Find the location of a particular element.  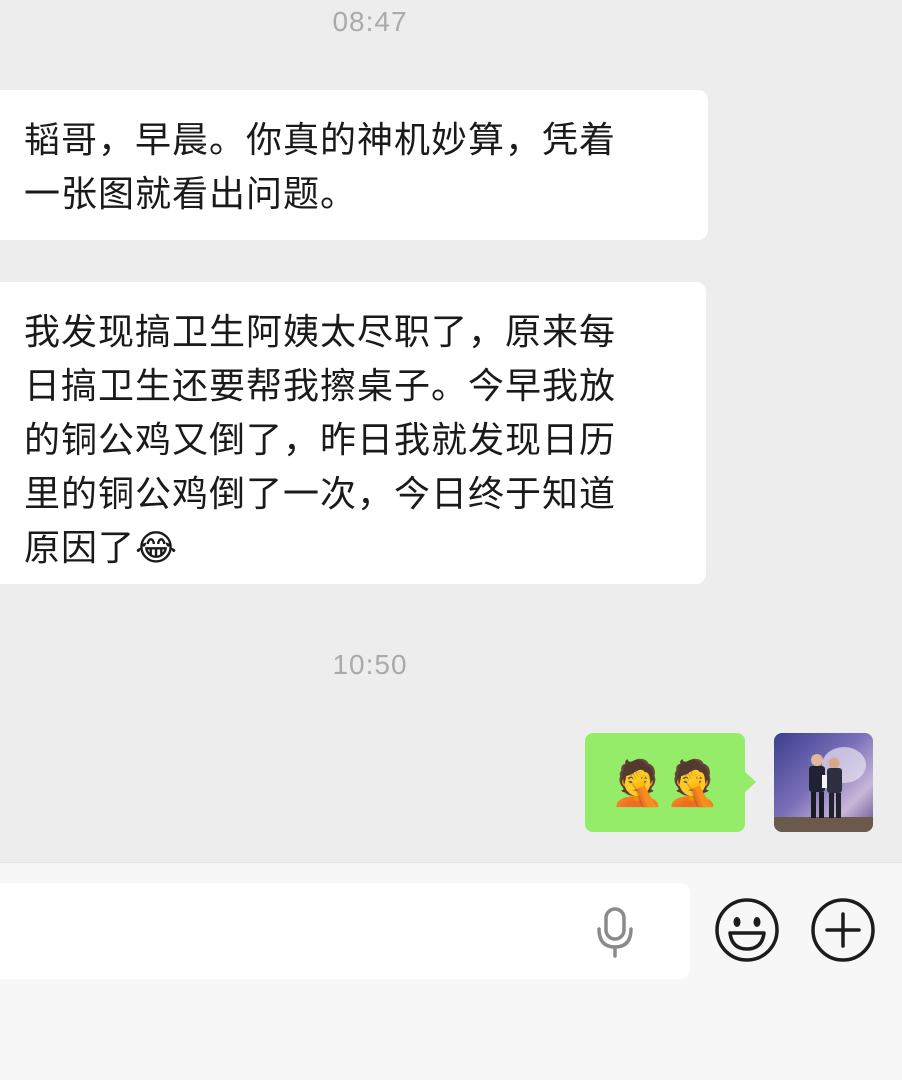

avatar is located at coordinates (823, 782).